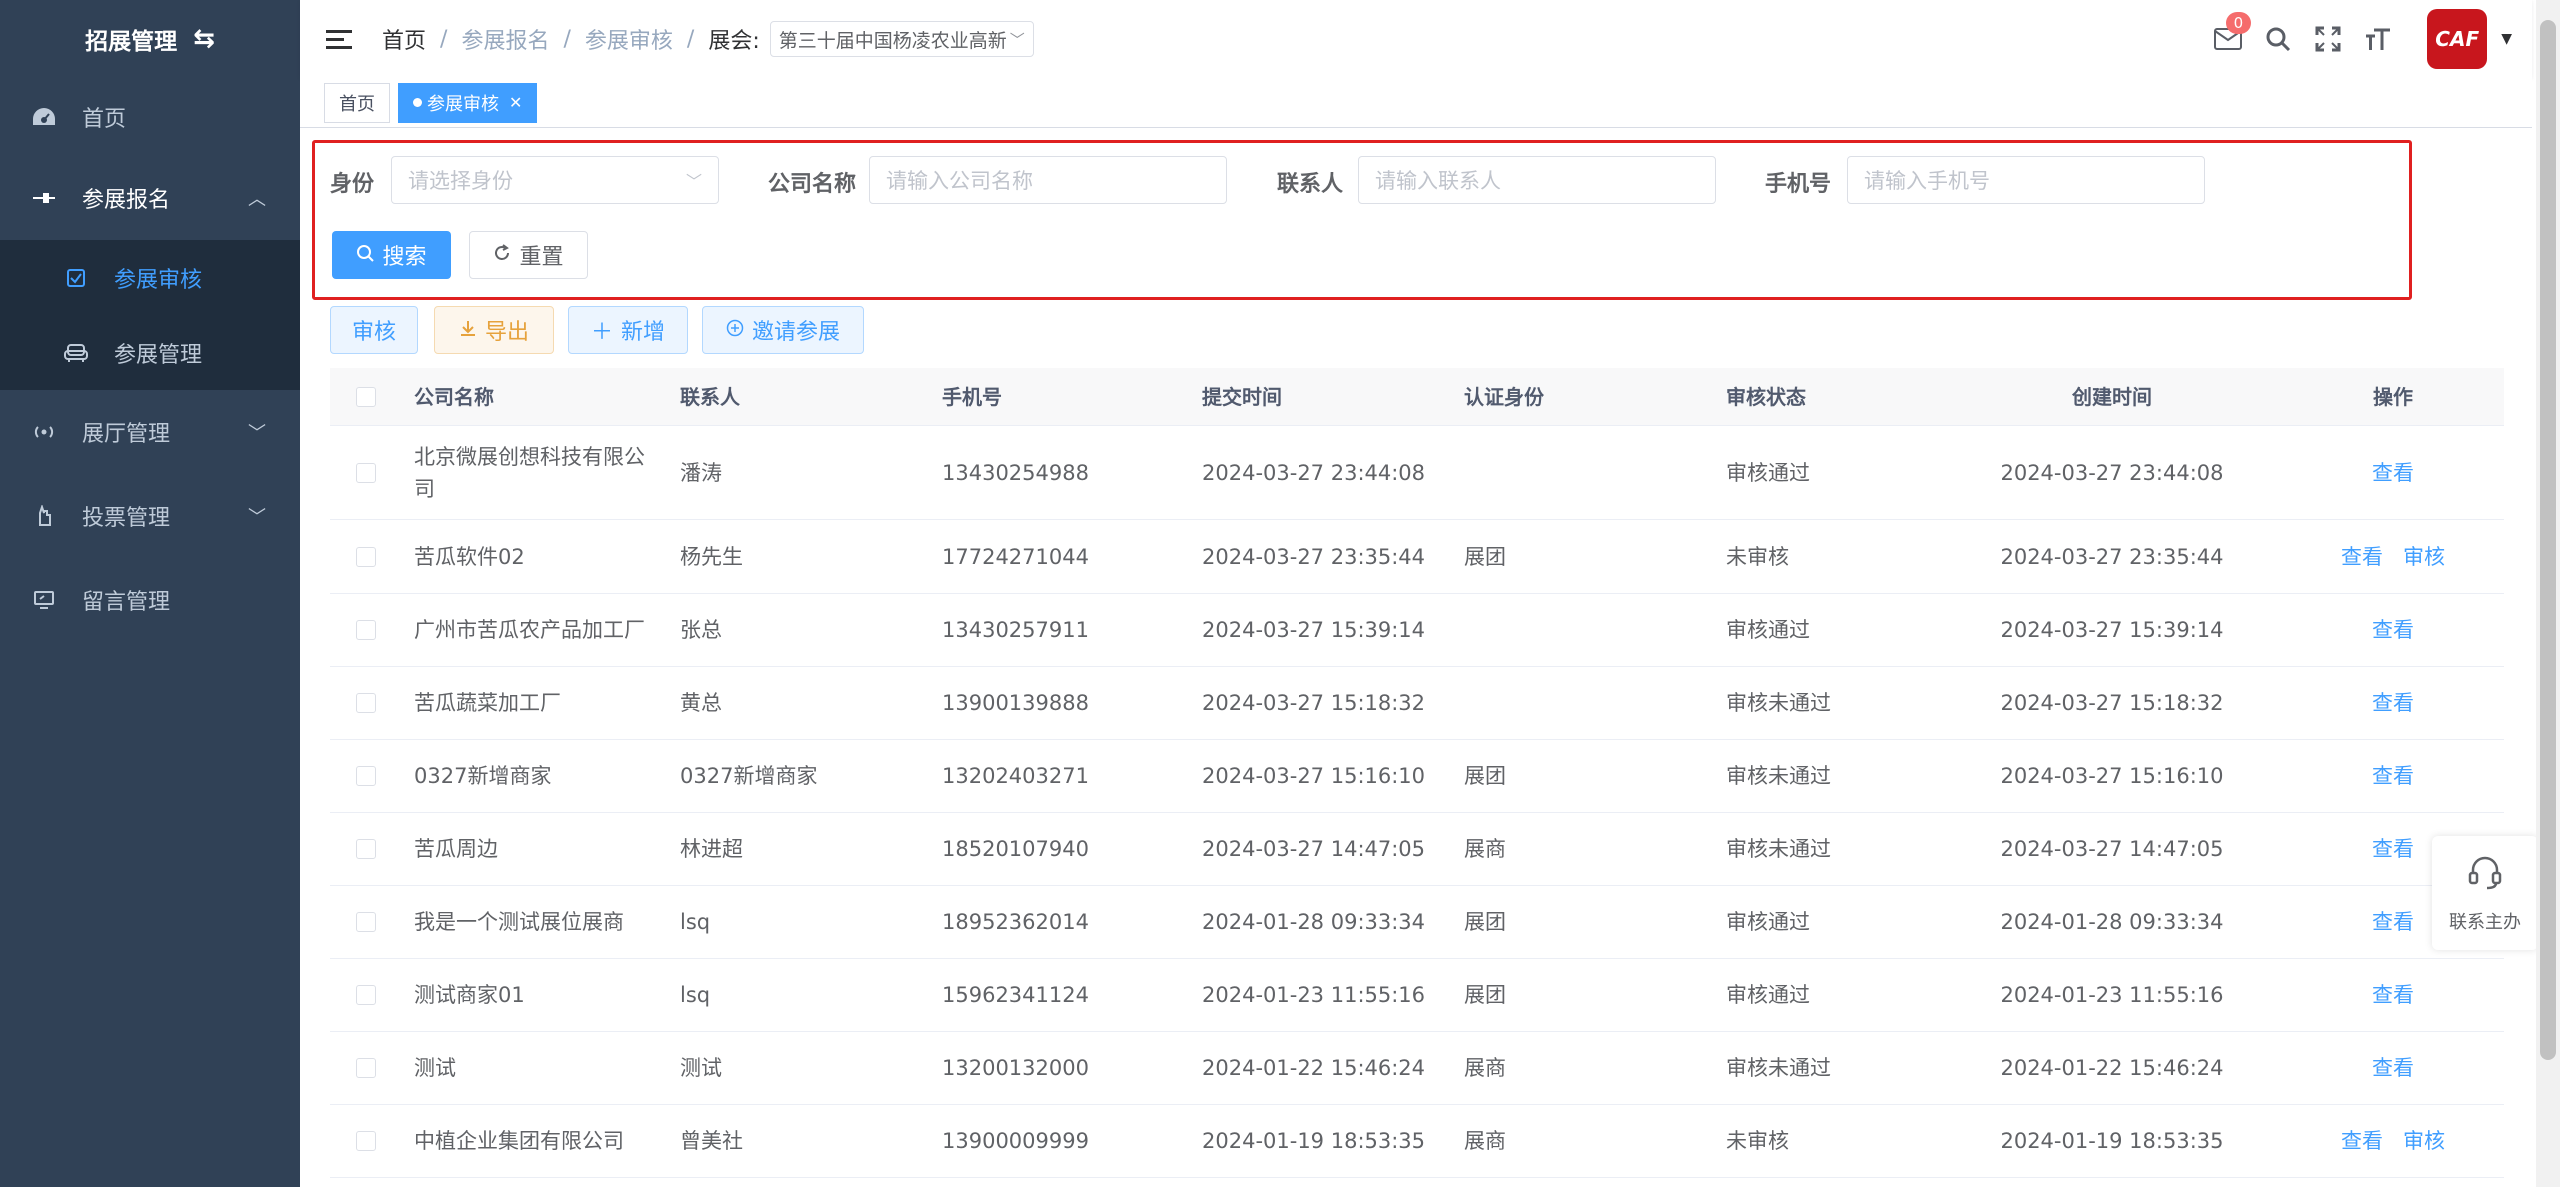 The image size is (2560, 1187). I want to click on fullscreen-icon, so click(2328, 39).